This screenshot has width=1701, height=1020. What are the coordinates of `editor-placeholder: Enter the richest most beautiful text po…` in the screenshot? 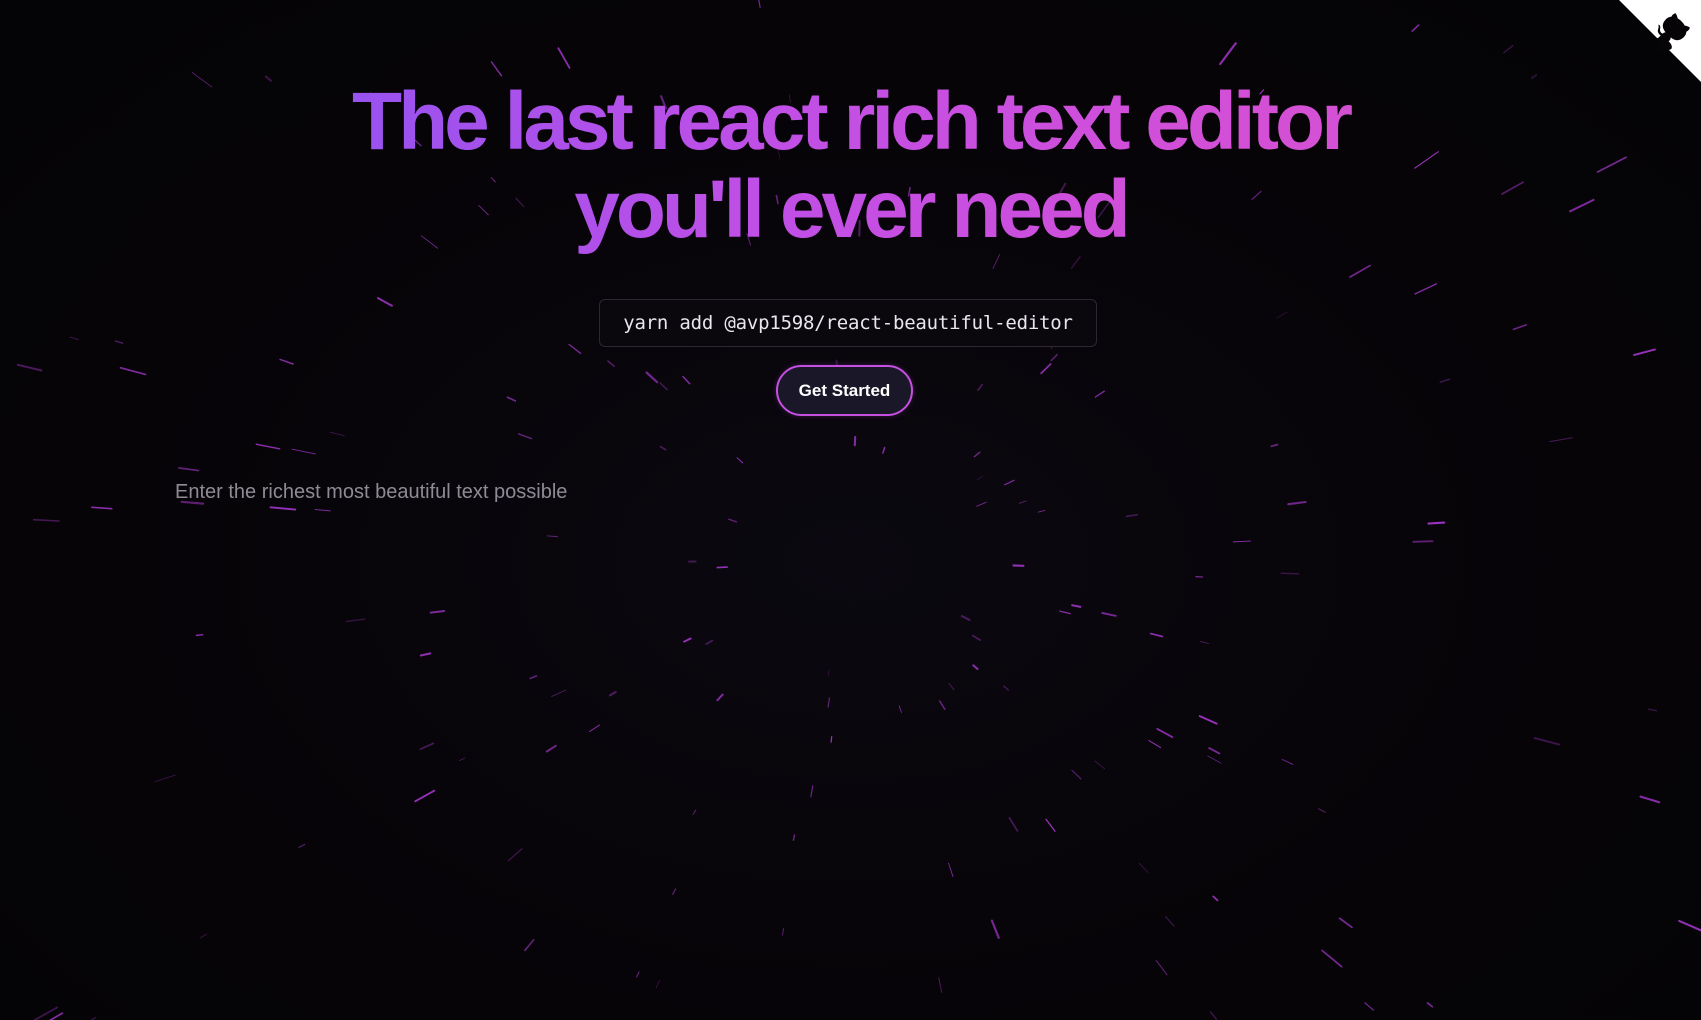 It's located at (371, 492).